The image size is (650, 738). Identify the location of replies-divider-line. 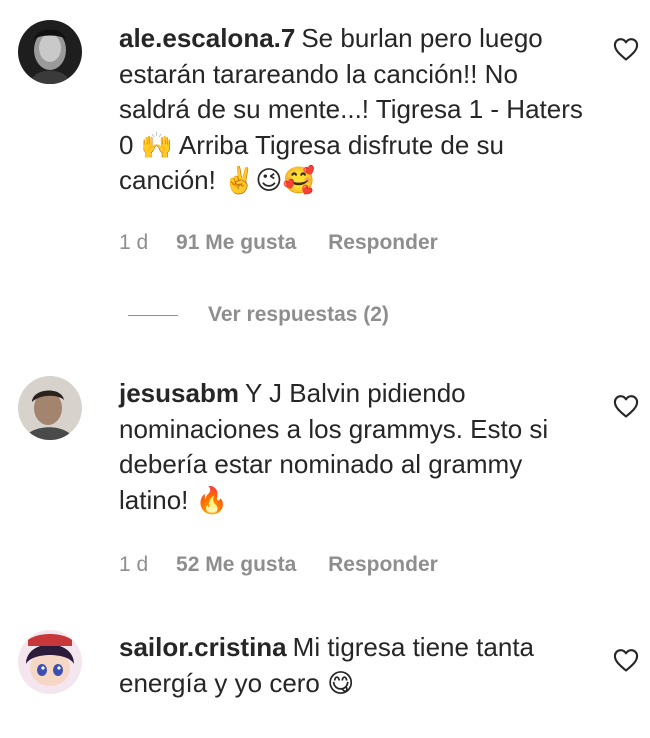
(153, 315).